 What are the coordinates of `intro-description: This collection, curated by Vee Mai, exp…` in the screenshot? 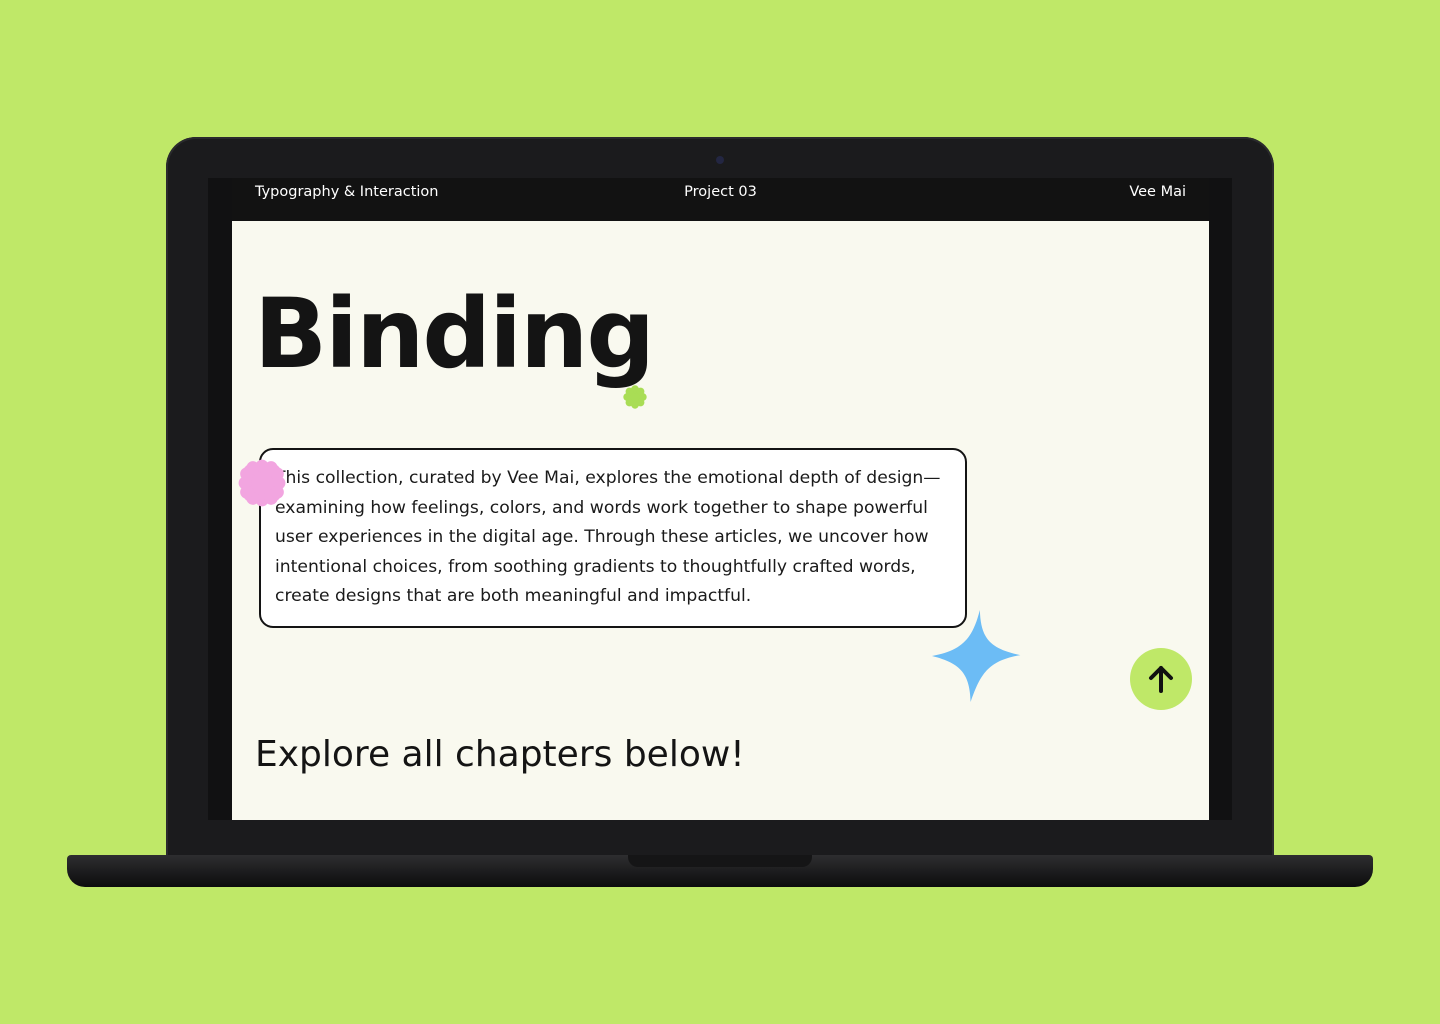 It's located at (613, 538).